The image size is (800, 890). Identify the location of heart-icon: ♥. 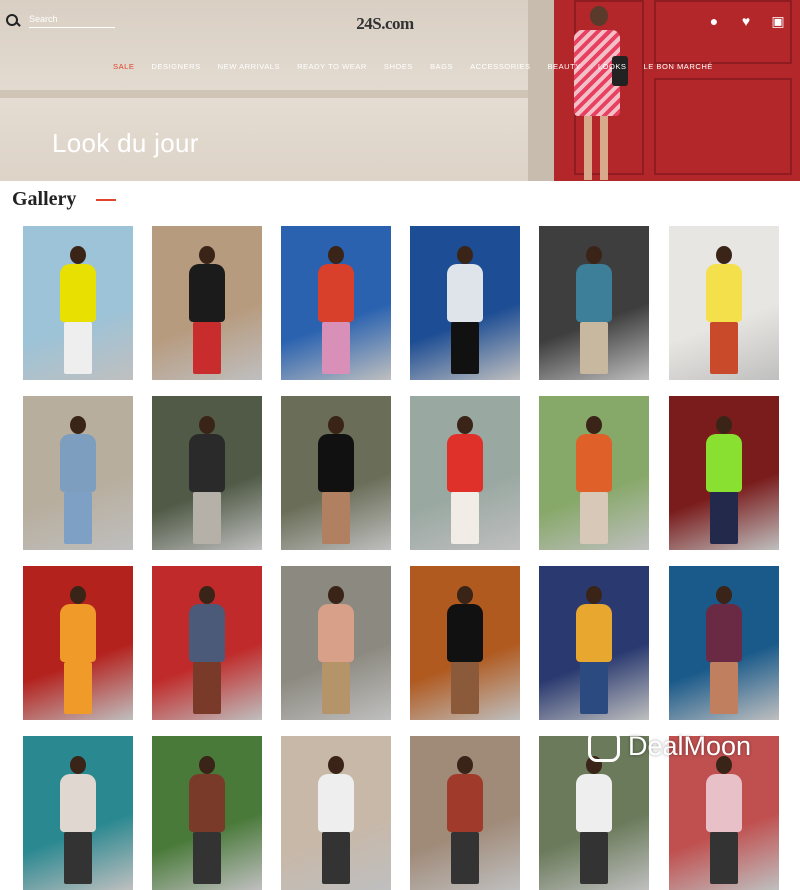
(746, 21).